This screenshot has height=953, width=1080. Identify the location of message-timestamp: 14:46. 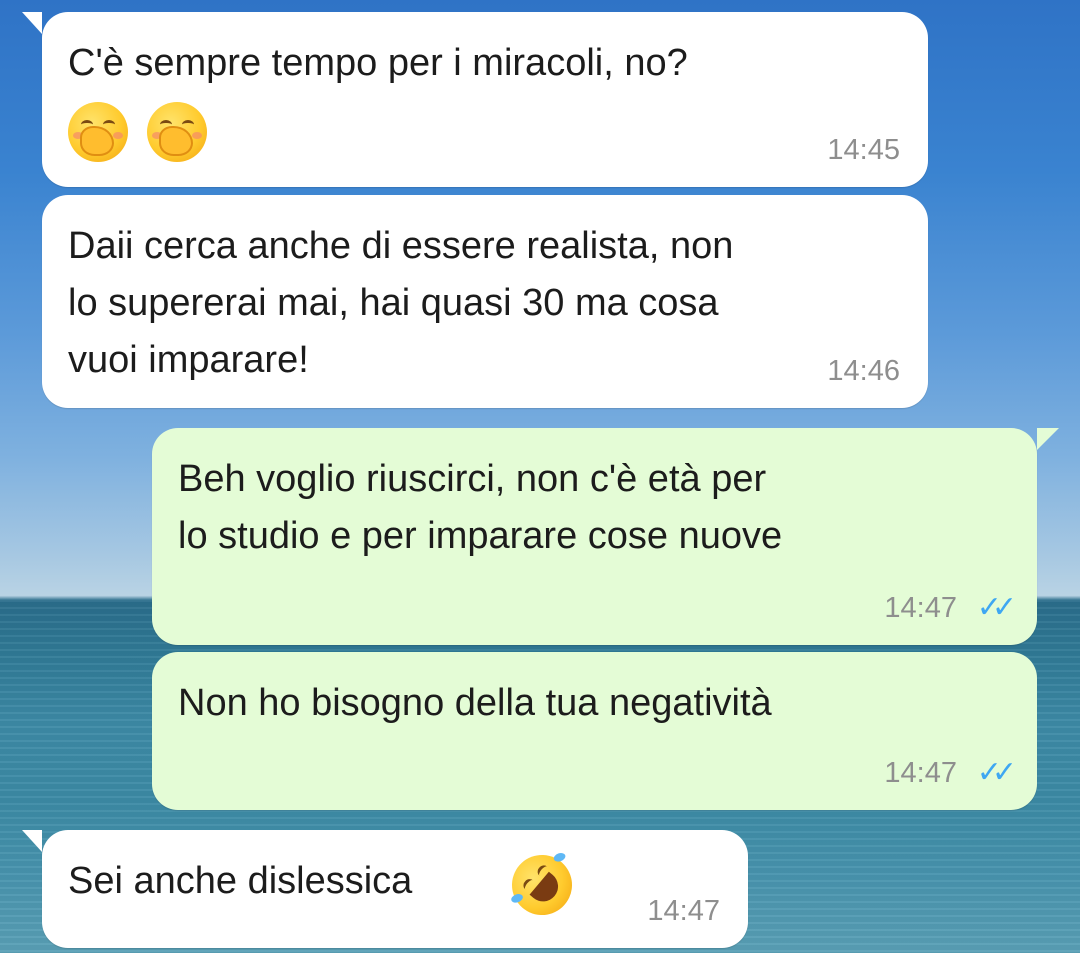
(863, 371).